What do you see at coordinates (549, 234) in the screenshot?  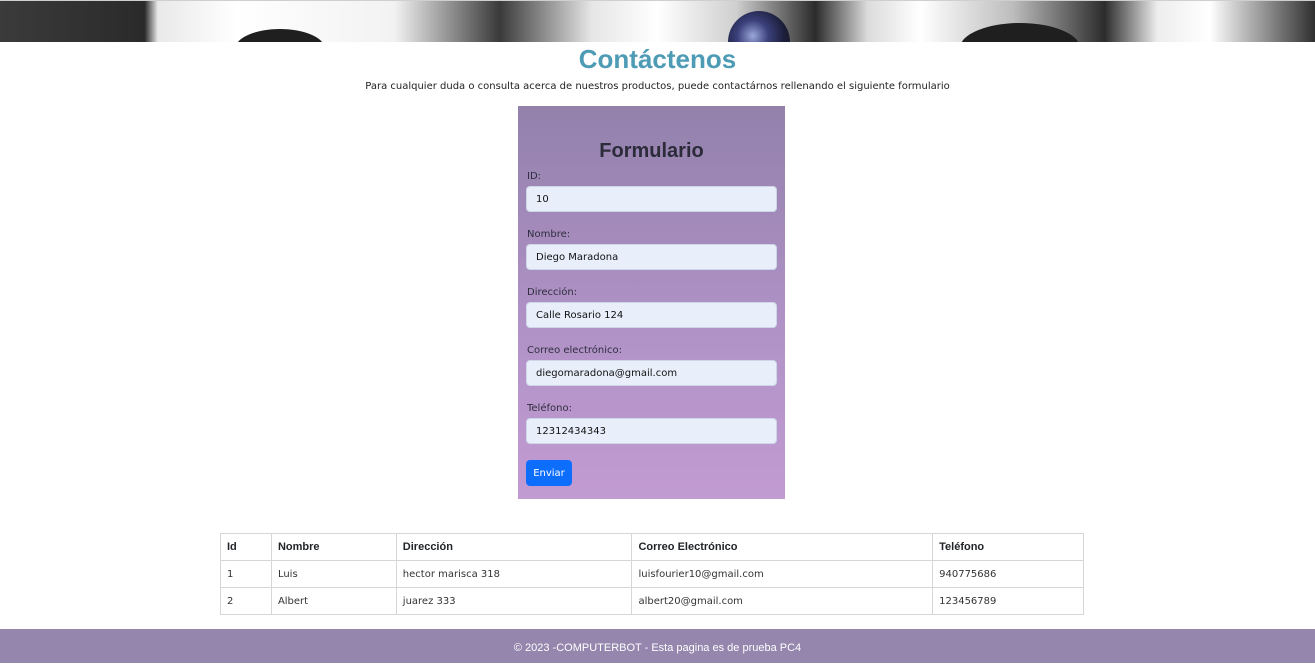 I see `nombre-label: Nombre:` at bounding box center [549, 234].